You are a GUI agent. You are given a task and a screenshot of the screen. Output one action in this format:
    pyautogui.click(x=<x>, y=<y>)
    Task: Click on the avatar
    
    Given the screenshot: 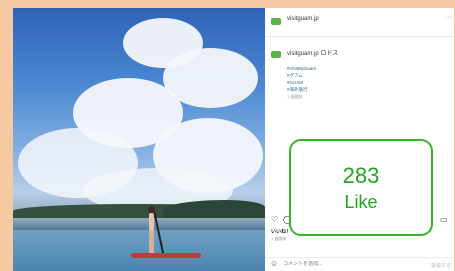 What is the action you would take?
    pyautogui.click(x=276, y=21)
    